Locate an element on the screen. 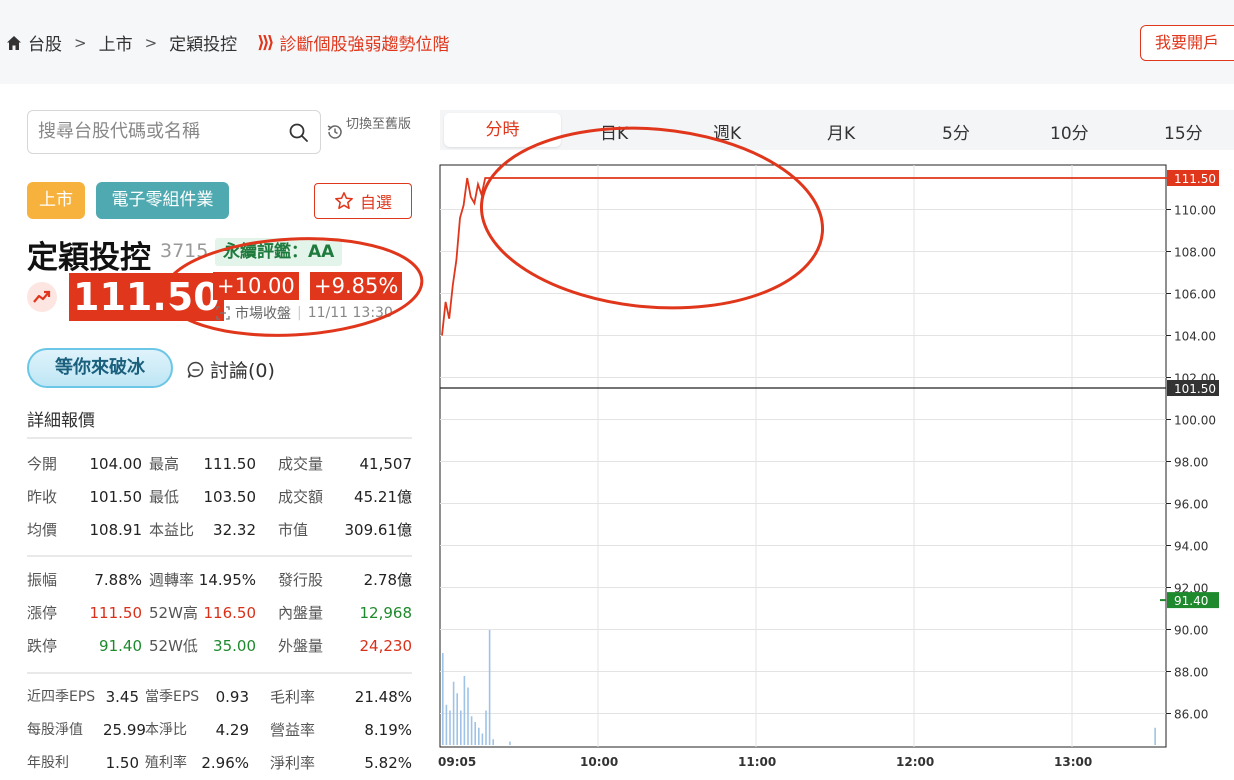 This screenshot has width=1234, height=780. y-tick-label: 106.00 is located at coordinates (1195, 295).